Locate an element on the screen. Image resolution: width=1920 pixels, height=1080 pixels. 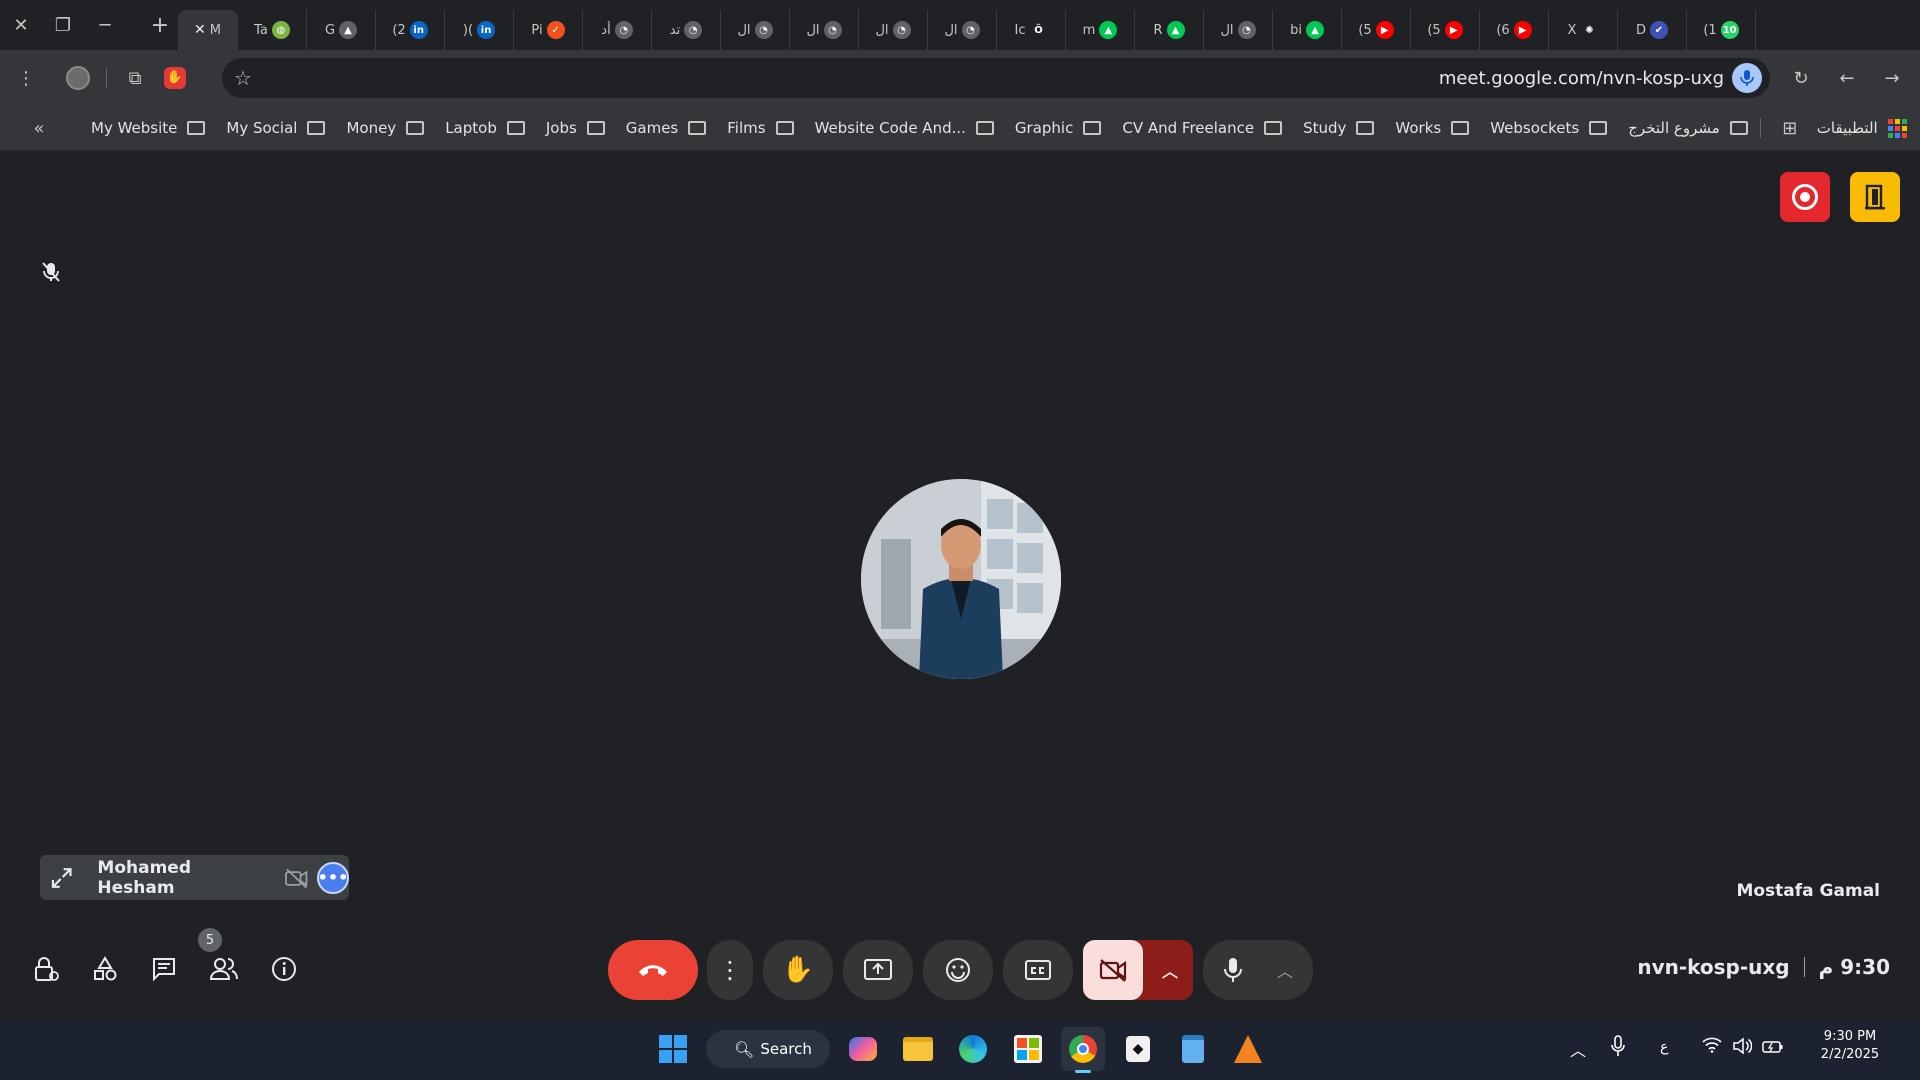
back-button: ← is located at coordinates (1847, 78).